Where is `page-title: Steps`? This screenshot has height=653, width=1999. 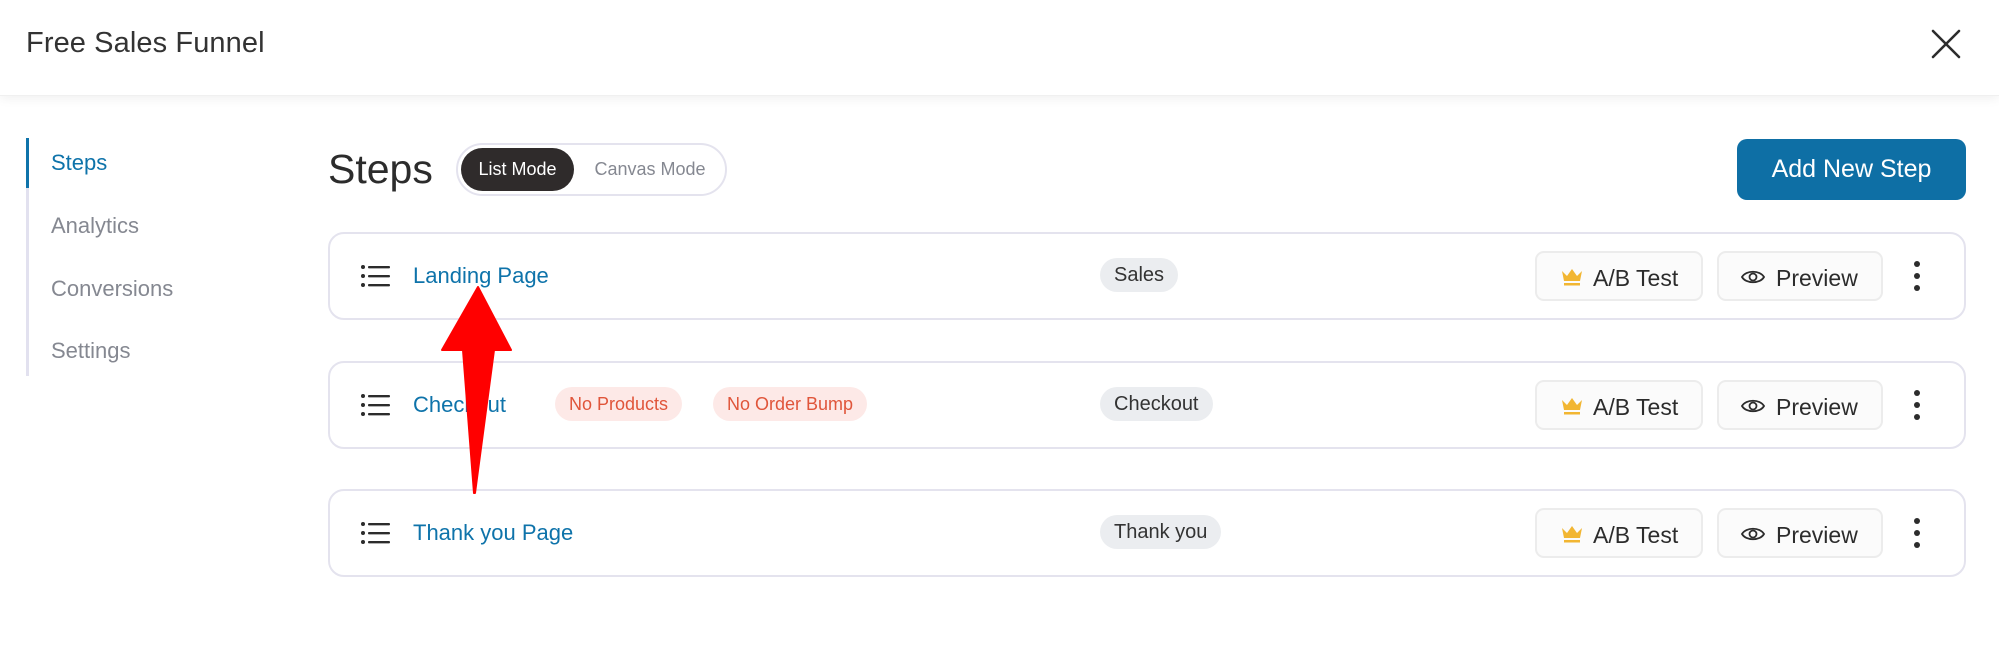
page-title: Steps is located at coordinates (380, 169).